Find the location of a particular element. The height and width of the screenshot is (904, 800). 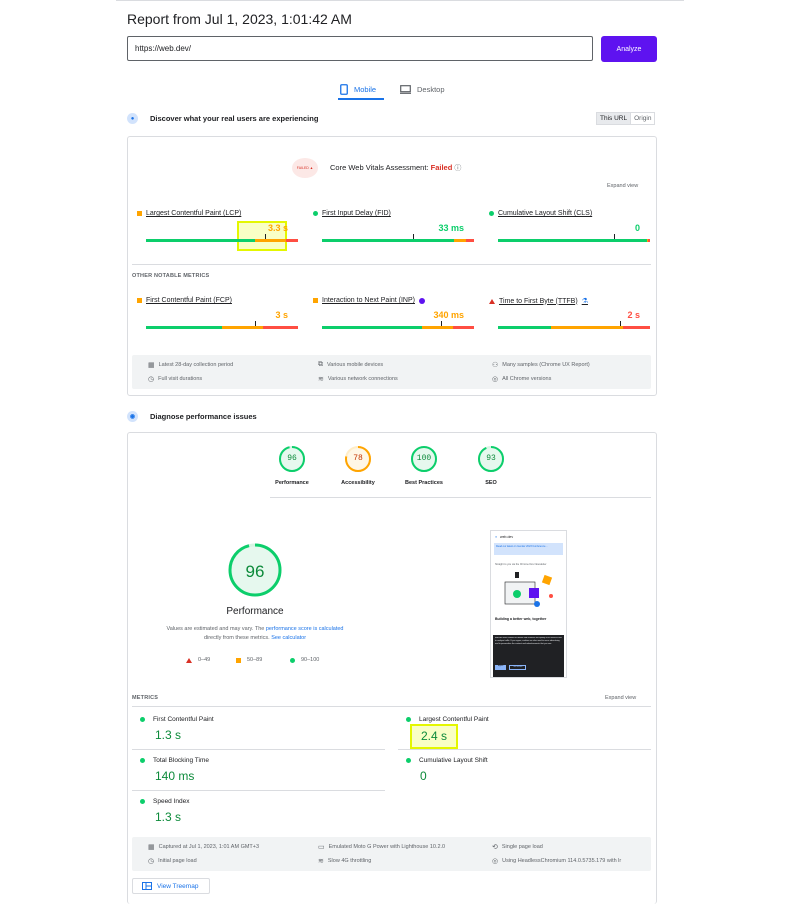

other-metrics-heading: OTHER NOTABLE METRICS is located at coordinates (171, 276).